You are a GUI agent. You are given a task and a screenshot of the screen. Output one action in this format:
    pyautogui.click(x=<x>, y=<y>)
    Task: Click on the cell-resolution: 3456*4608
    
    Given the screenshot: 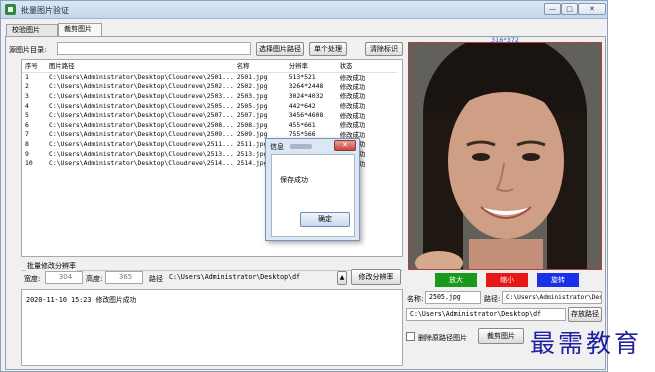 What is the action you would take?
    pyautogui.click(x=306, y=115)
    